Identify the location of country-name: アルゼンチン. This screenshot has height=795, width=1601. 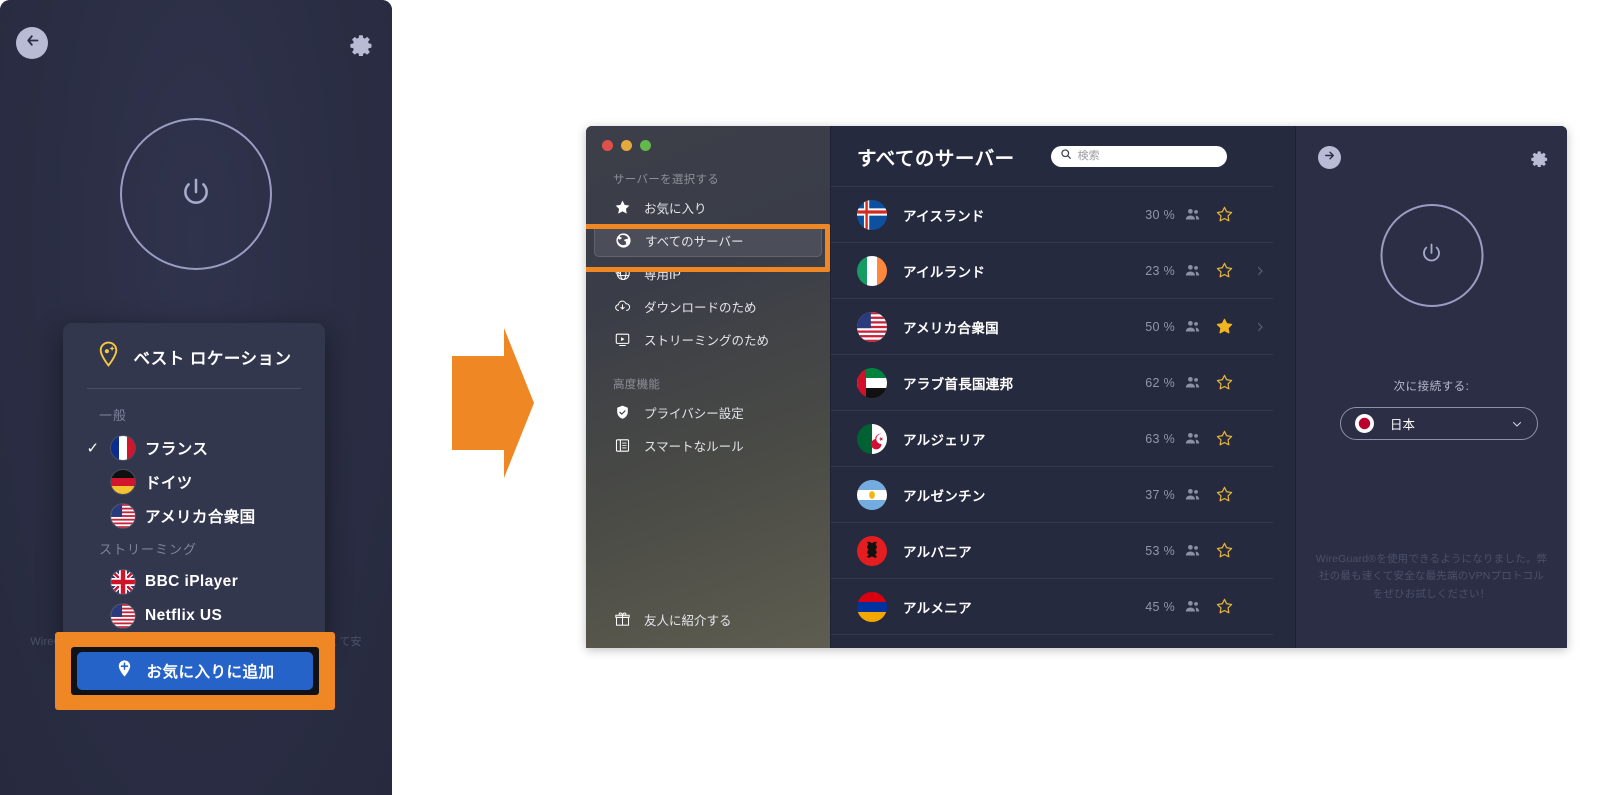
(944, 496).